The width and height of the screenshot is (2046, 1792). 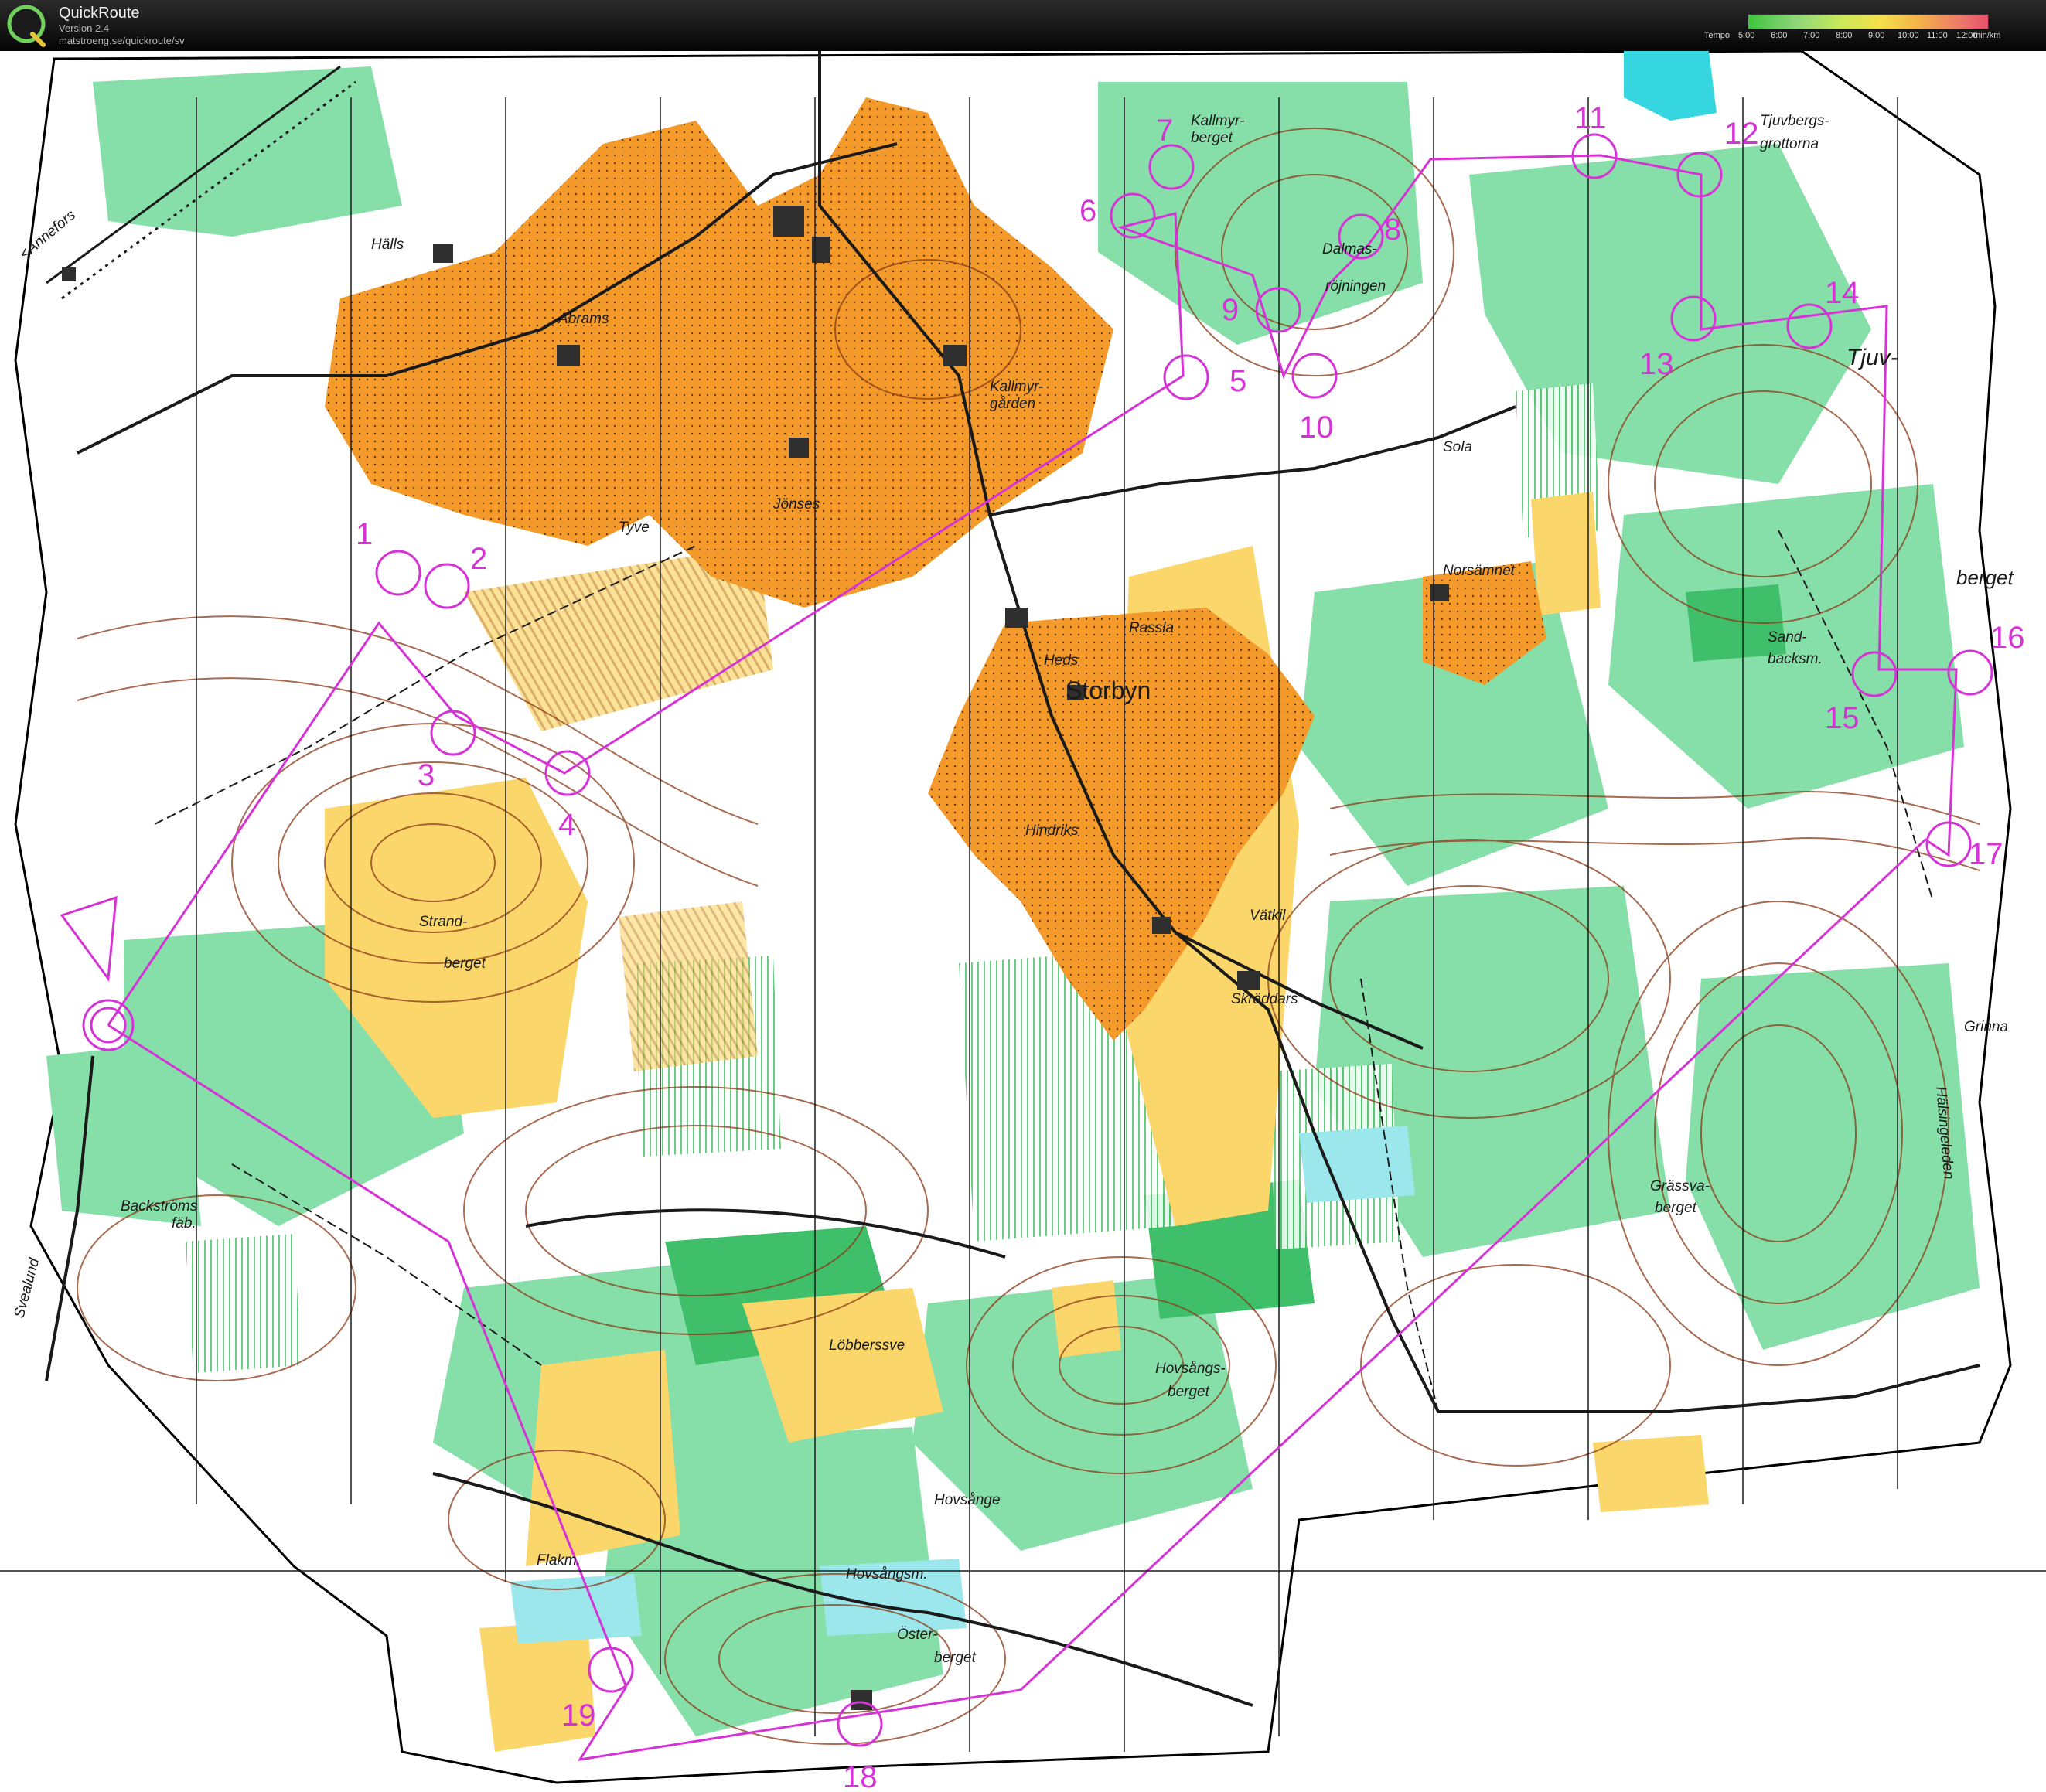 What do you see at coordinates (1908, 35) in the screenshot?
I see `tempo-tick: 10:00` at bounding box center [1908, 35].